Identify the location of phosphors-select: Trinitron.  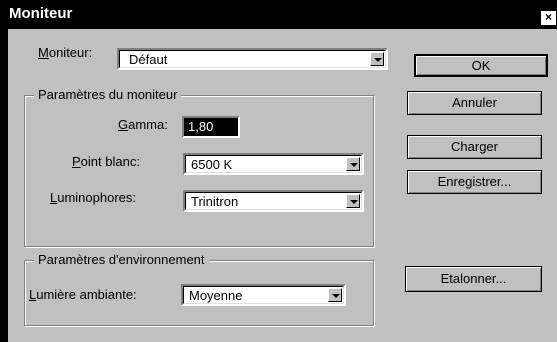
(273, 201).